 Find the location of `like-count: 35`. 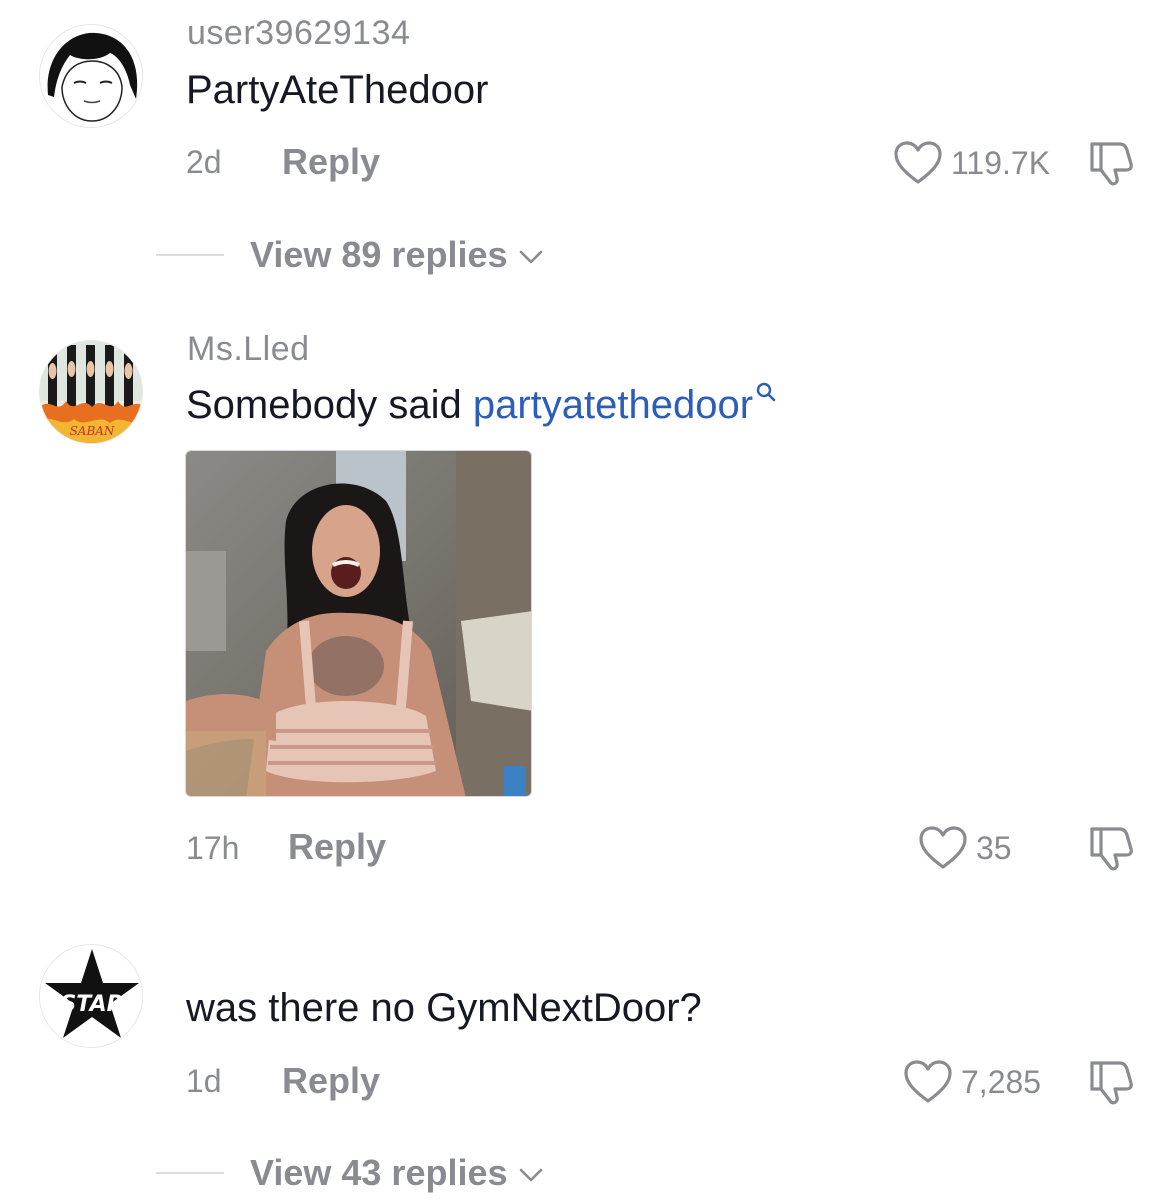

like-count: 35 is located at coordinates (994, 847).